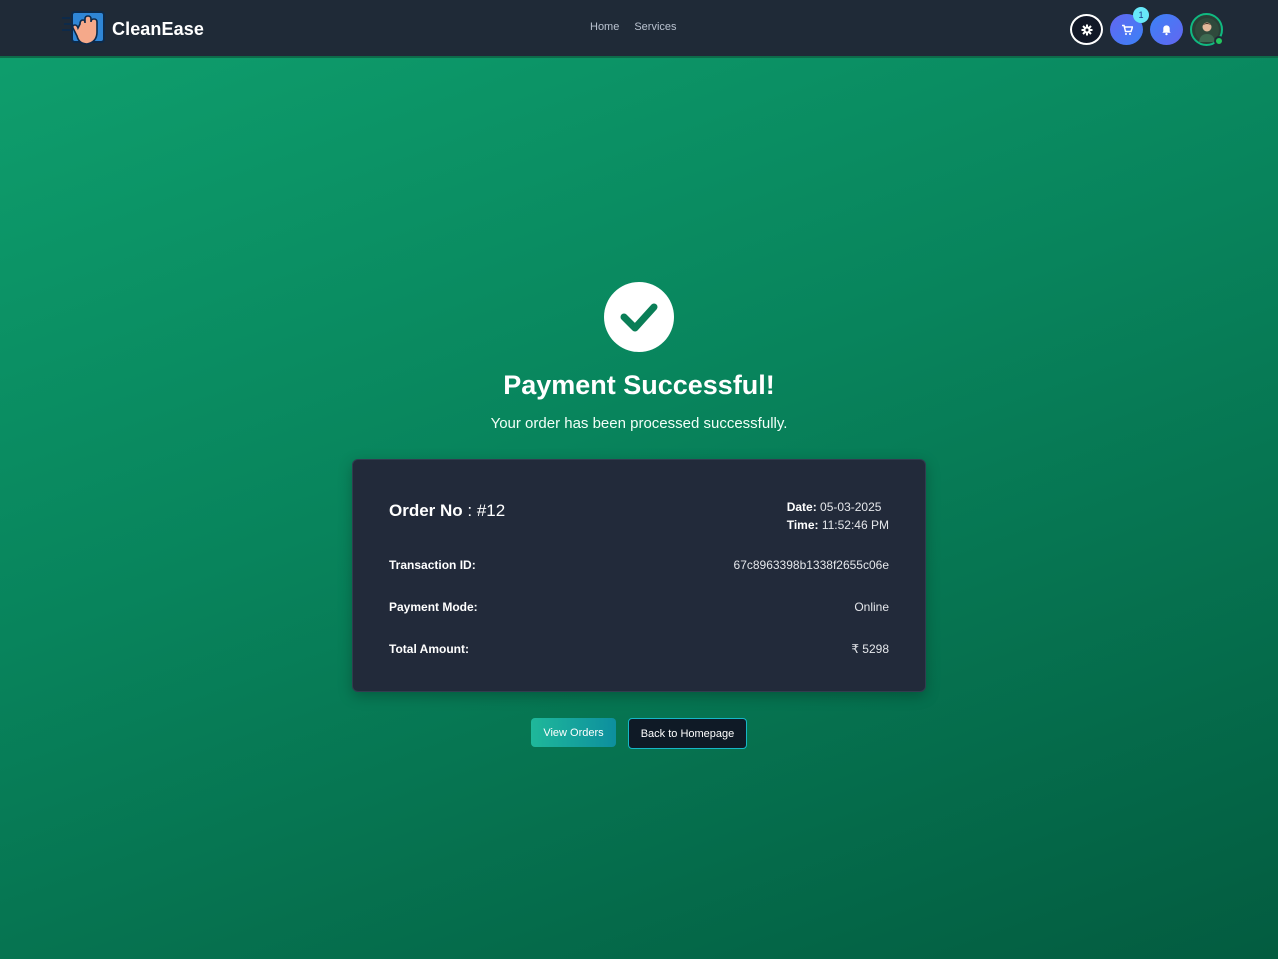  What do you see at coordinates (871, 607) in the screenshot?
I see `payment-mode-value: Online` at bounding box center [871, 607].